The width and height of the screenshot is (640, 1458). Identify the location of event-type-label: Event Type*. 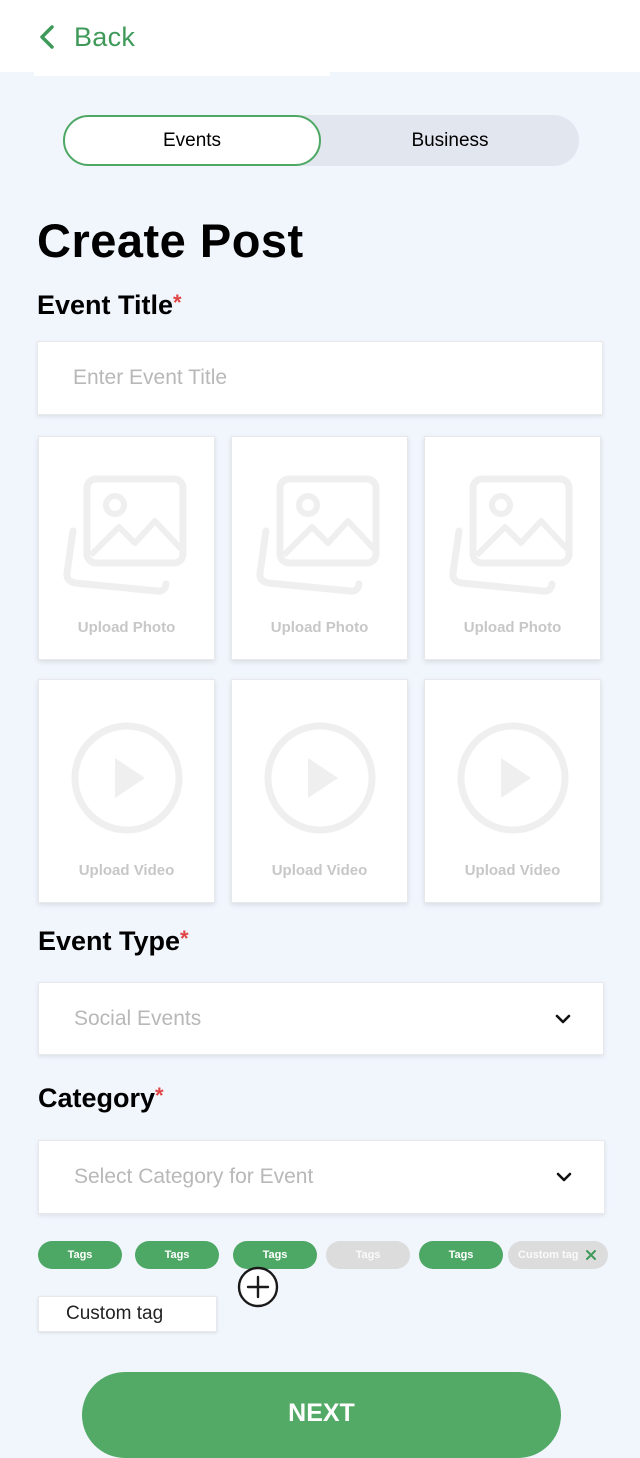
(113, 941).